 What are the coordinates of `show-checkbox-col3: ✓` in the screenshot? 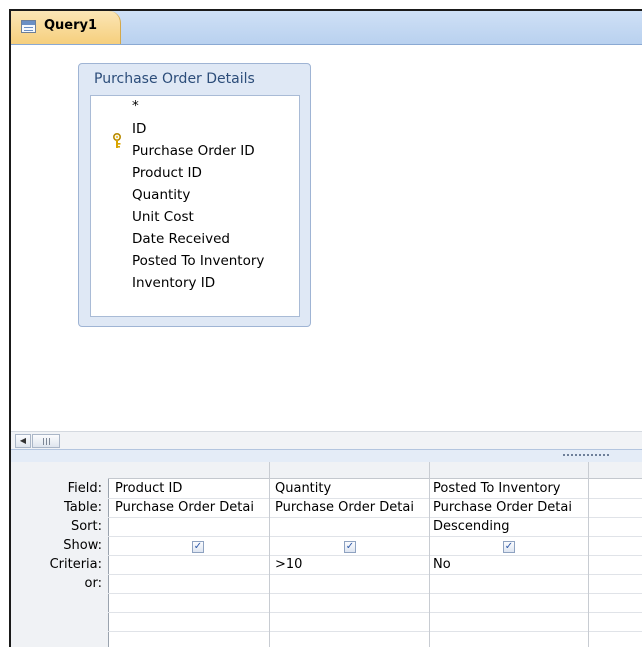 It's located at (509, 547).